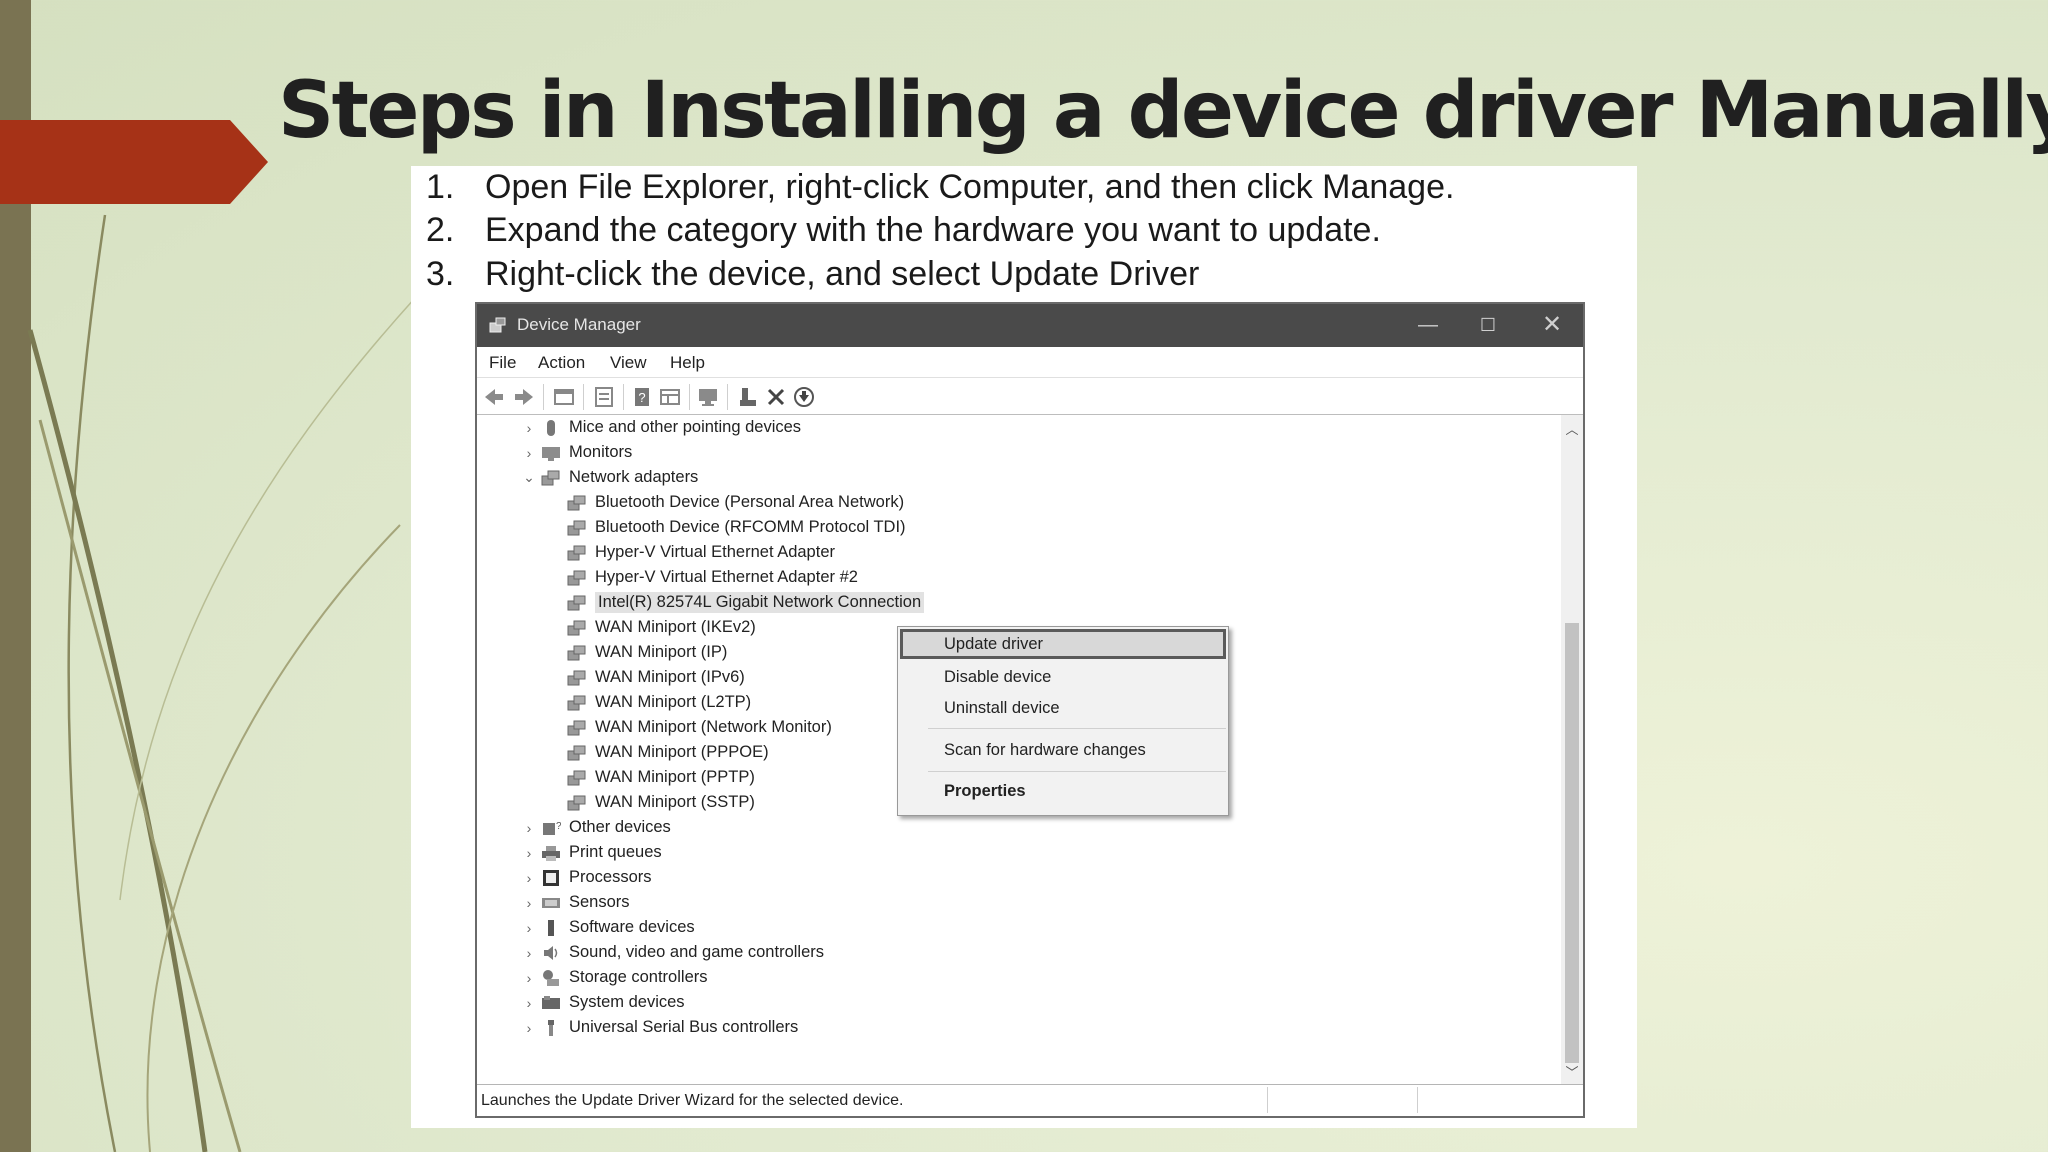  I want to click on view-icon, so click(670, 397).